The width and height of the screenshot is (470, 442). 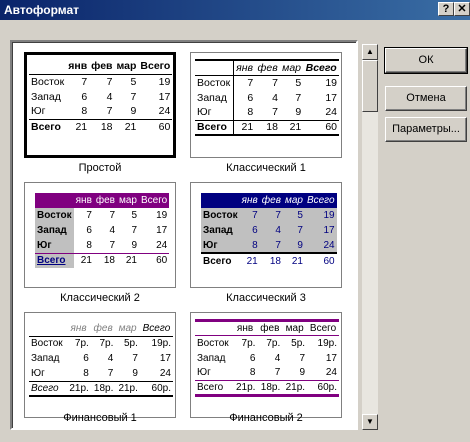 What do you see at coordinates (370, 422) in the screenshot?
I see `scroll-down-icon: ▼` at bounding box center [370, 422].